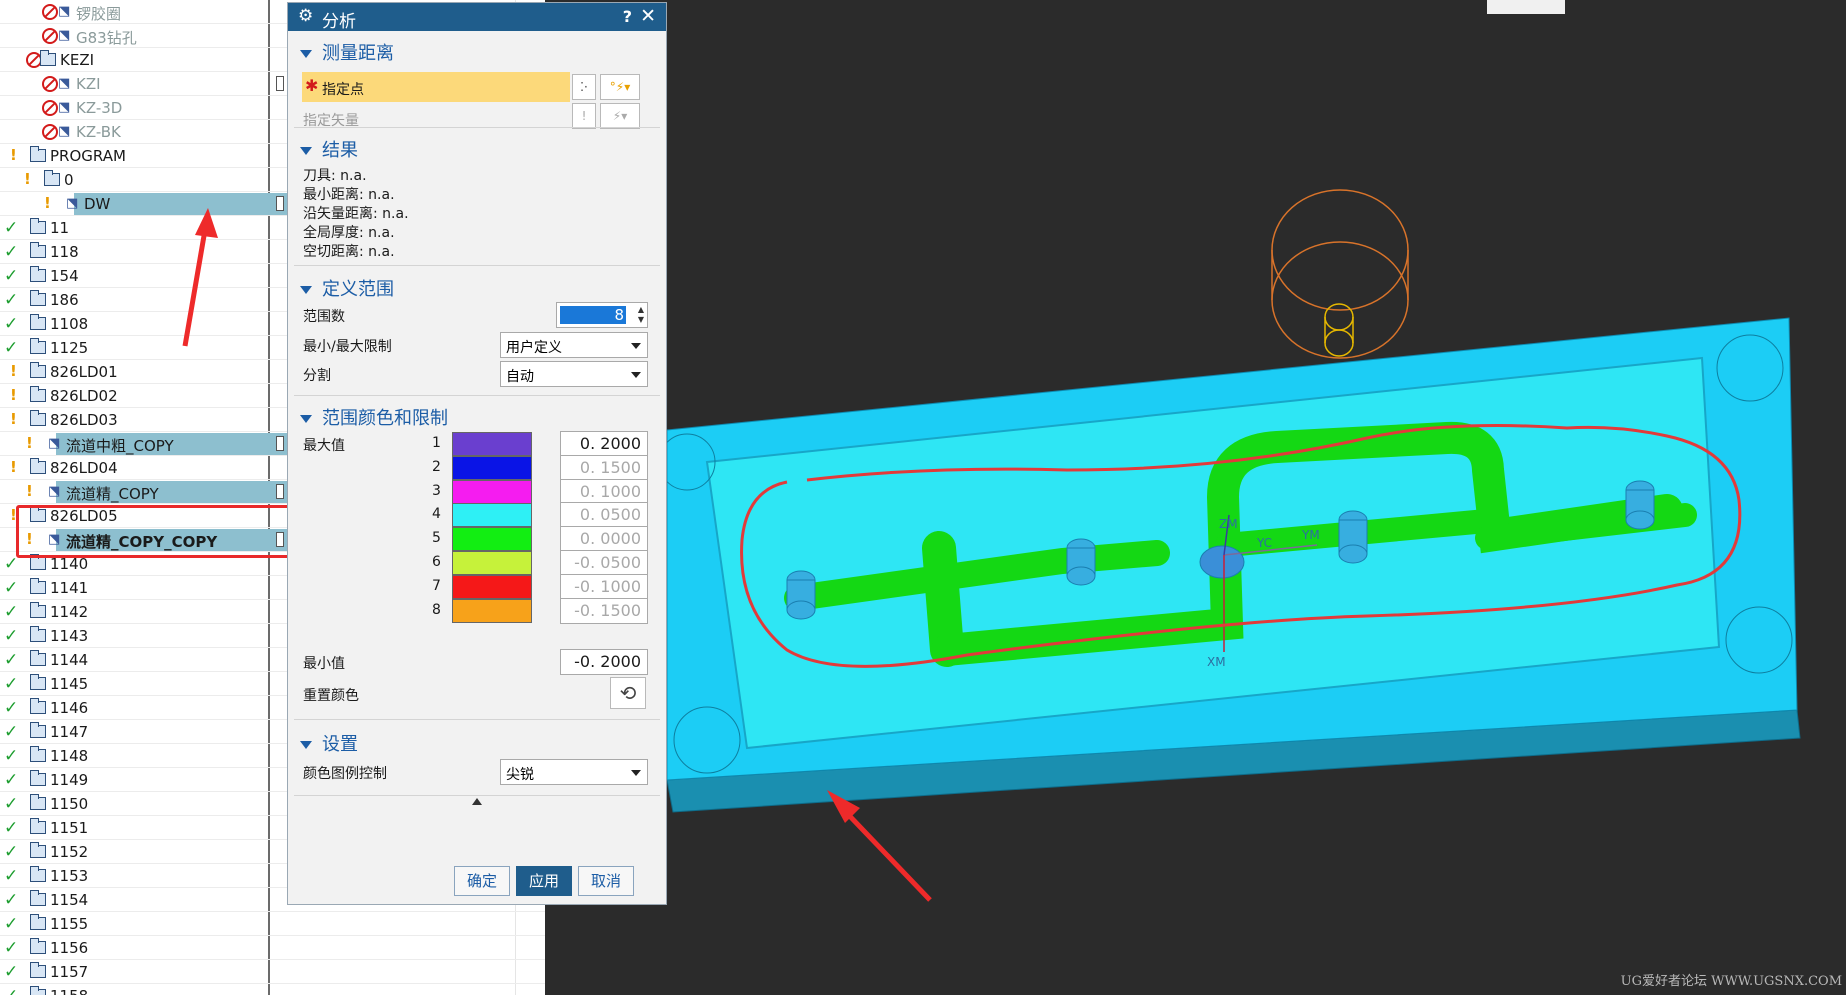 The image size is (1846, 995). I want to click on tree-row: ✓ 1158, so click(272, 989).